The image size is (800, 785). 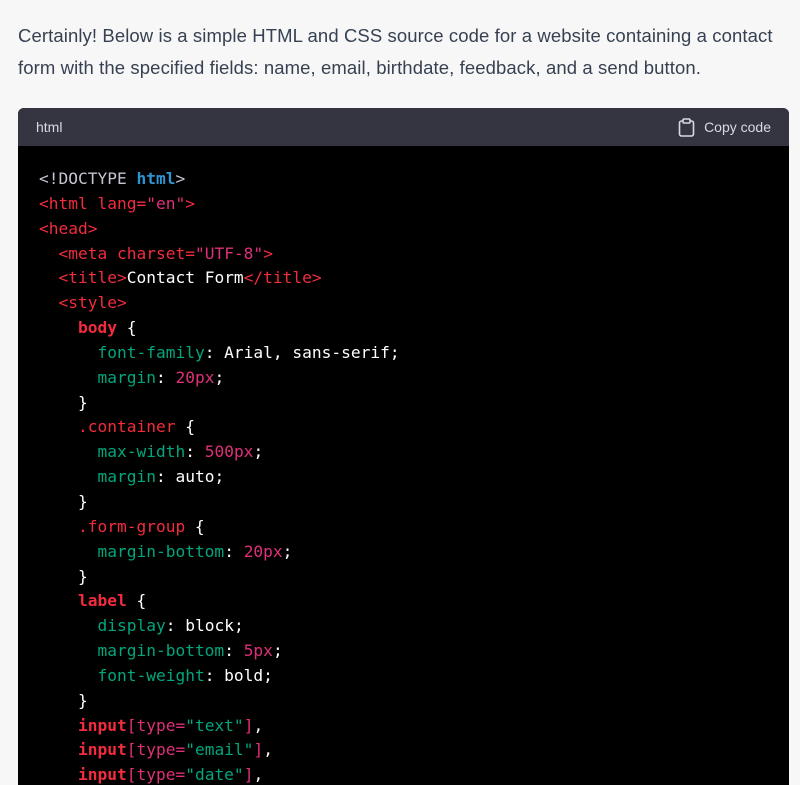 I want to click on code-line: margin: 20px;, so click(x=404, y=378).